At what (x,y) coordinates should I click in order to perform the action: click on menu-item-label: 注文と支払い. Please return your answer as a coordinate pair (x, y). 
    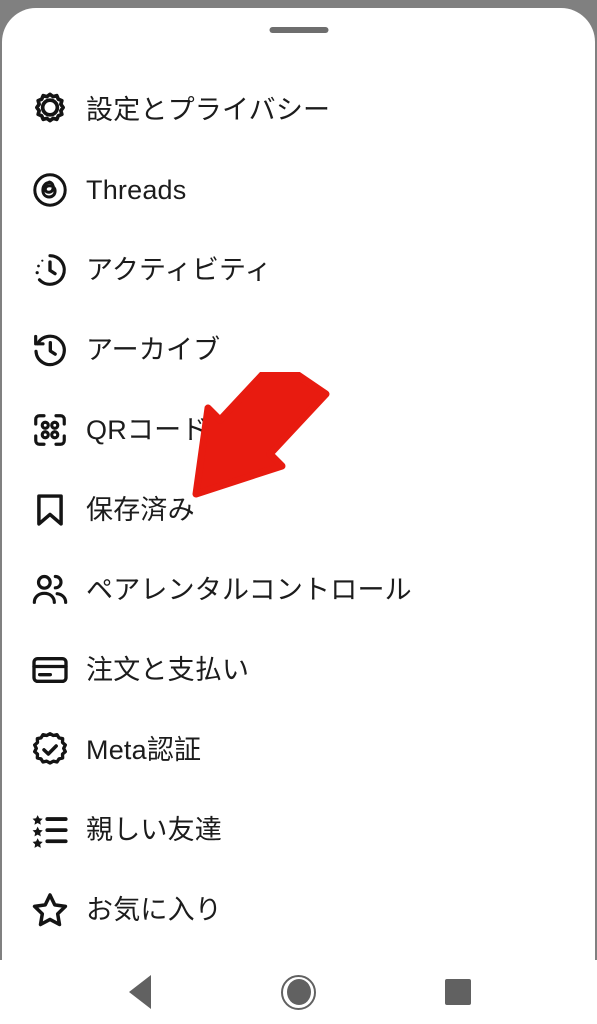
    Looking at the image, I should click on (168, 669).